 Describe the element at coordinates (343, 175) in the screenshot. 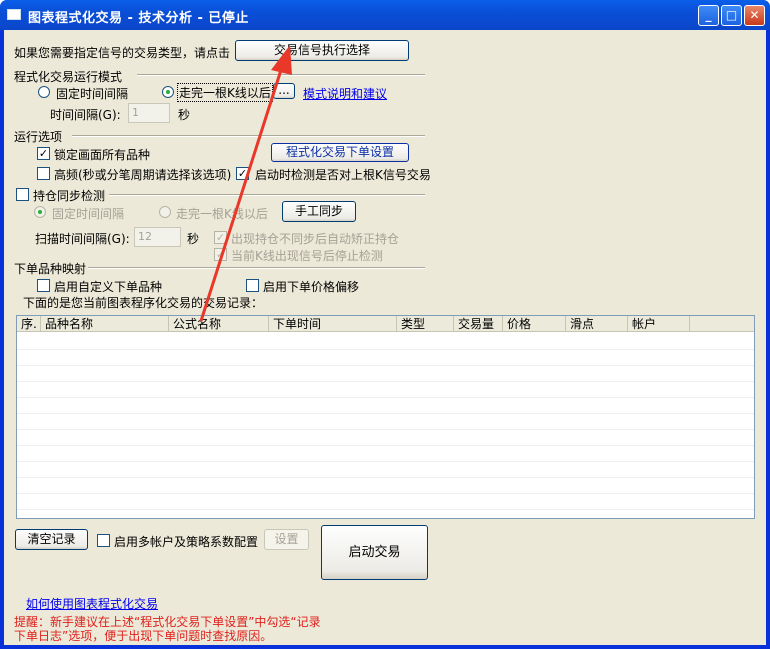

I see `check-on-start-label: 启动时检测是否对上根K信号交易` at that location.